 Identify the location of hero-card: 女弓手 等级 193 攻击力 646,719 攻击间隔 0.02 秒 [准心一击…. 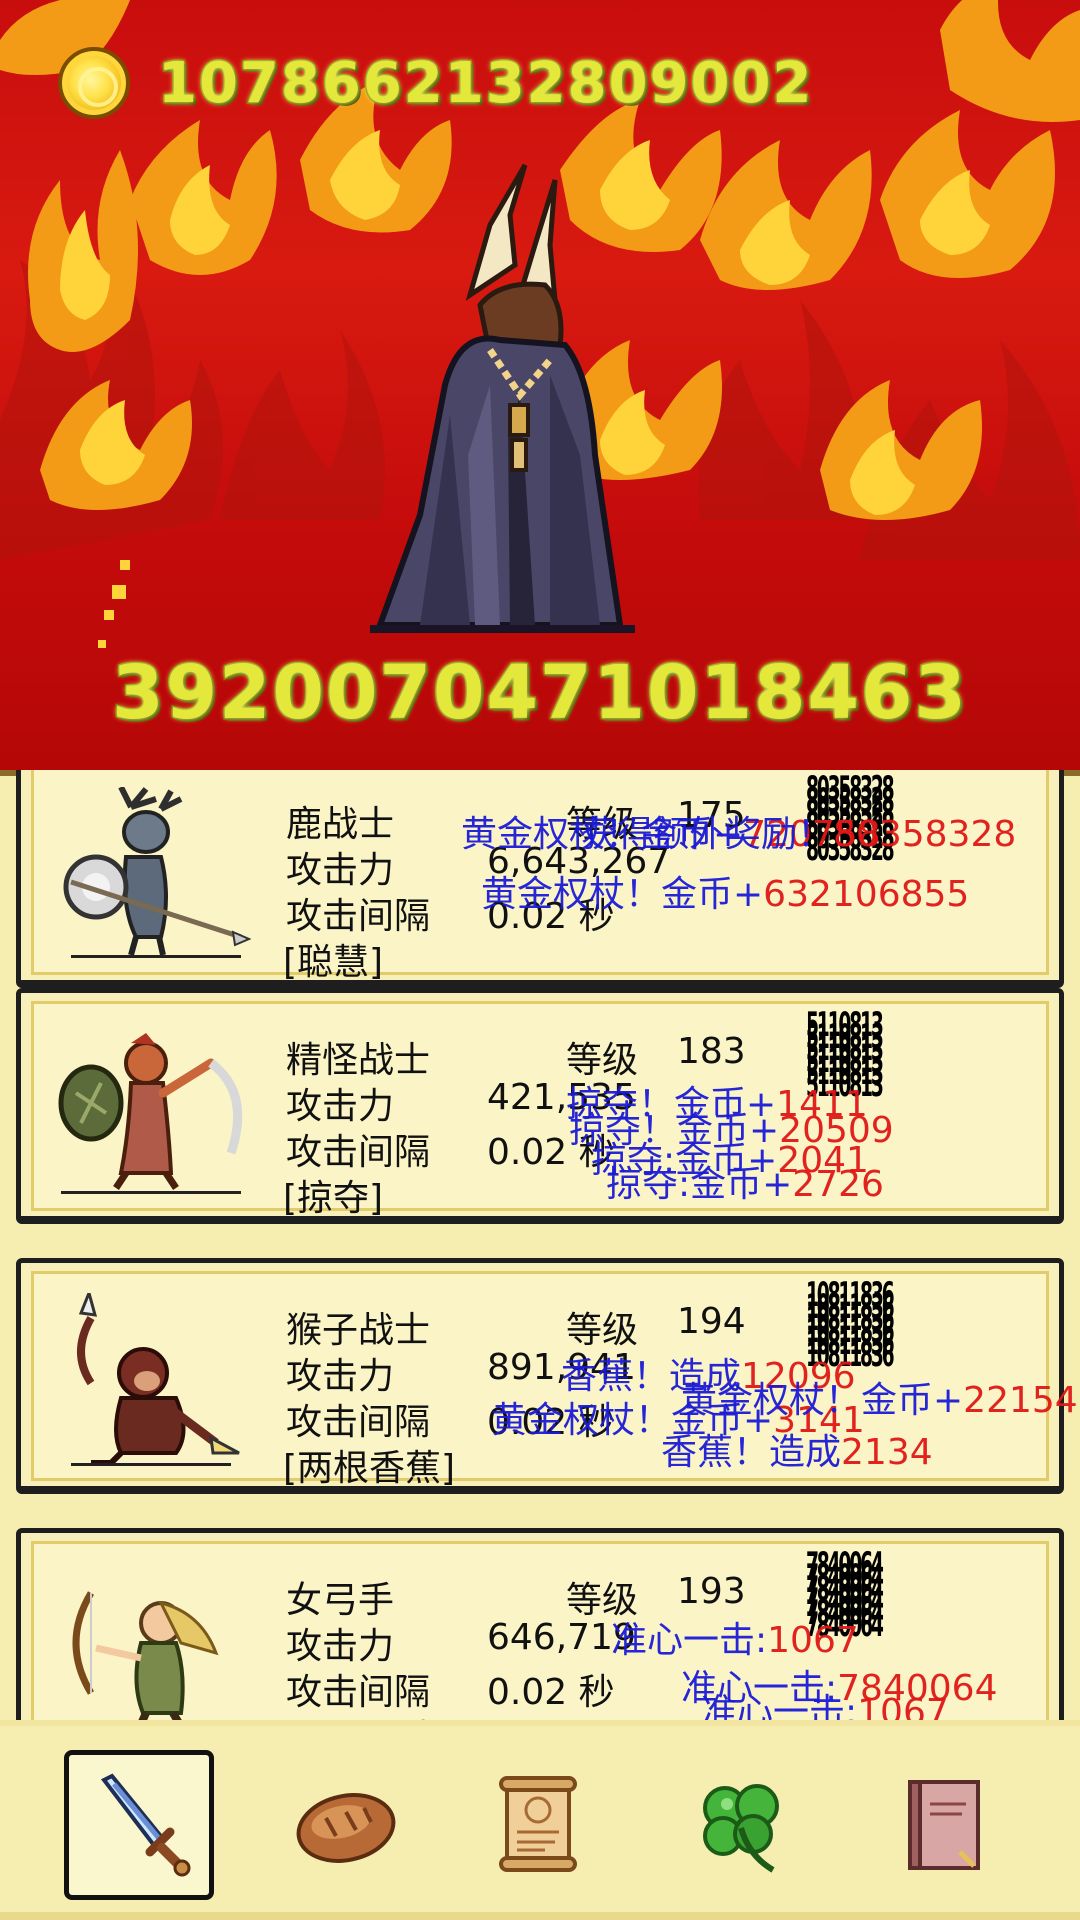
(540, 1624).